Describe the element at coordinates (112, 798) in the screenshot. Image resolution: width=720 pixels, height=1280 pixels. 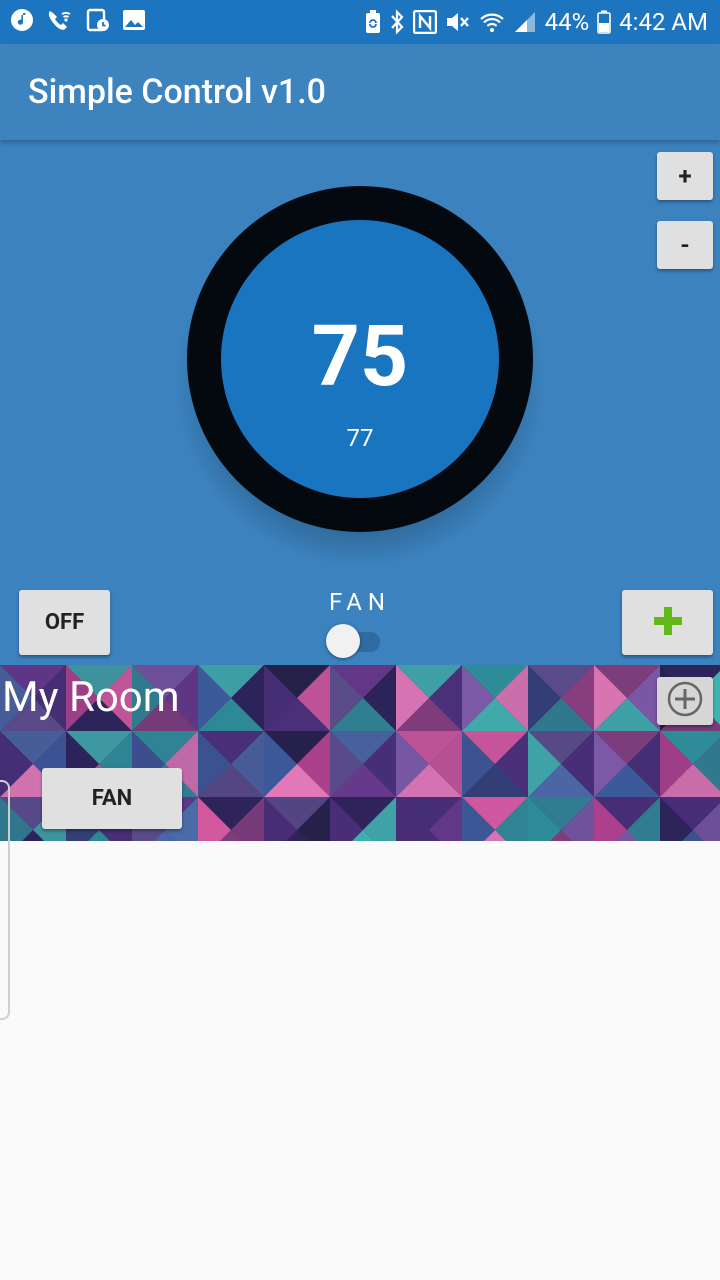
I see `room-fan-button: FAN` at that location.